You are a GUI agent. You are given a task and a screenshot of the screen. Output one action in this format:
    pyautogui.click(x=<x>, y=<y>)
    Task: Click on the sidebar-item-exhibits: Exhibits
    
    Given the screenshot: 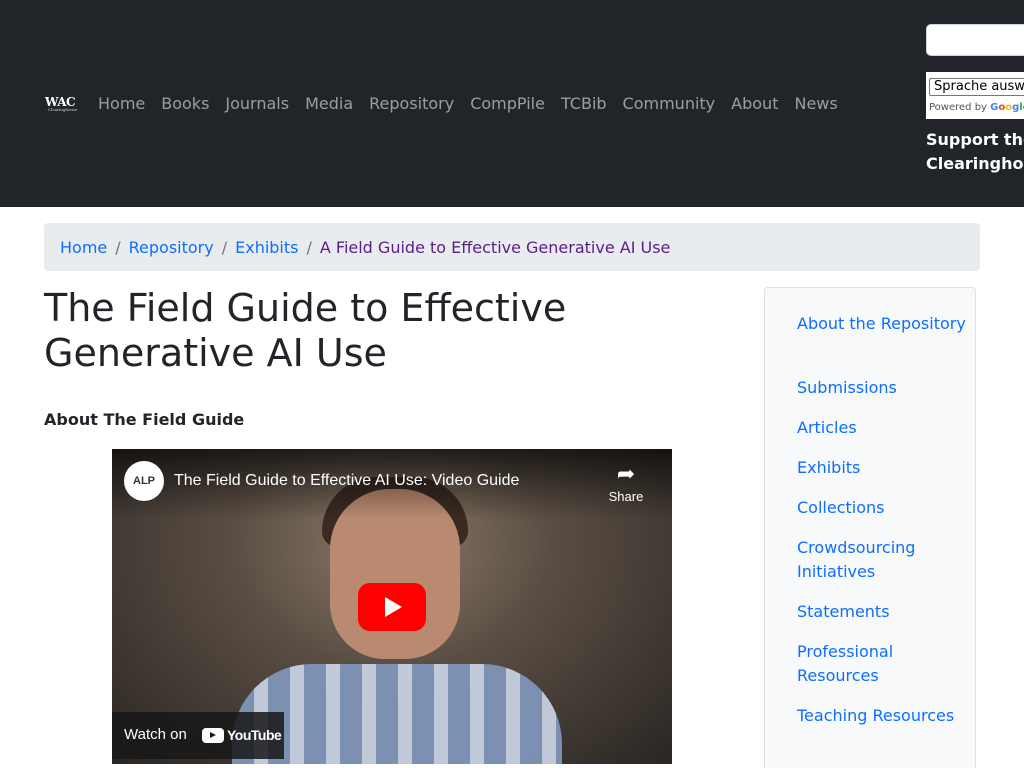 What is the action you would take?
    pyautogui.click(x=882, y=468)
    